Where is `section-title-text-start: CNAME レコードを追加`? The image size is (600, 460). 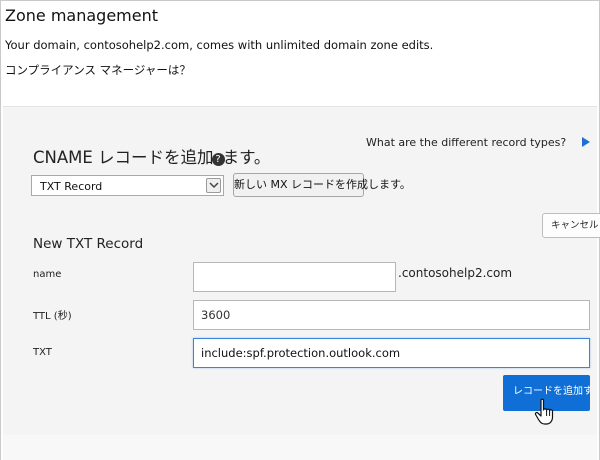 section-title-text-start: CNAME レコードを追加 is located at coordinates (123, 157).